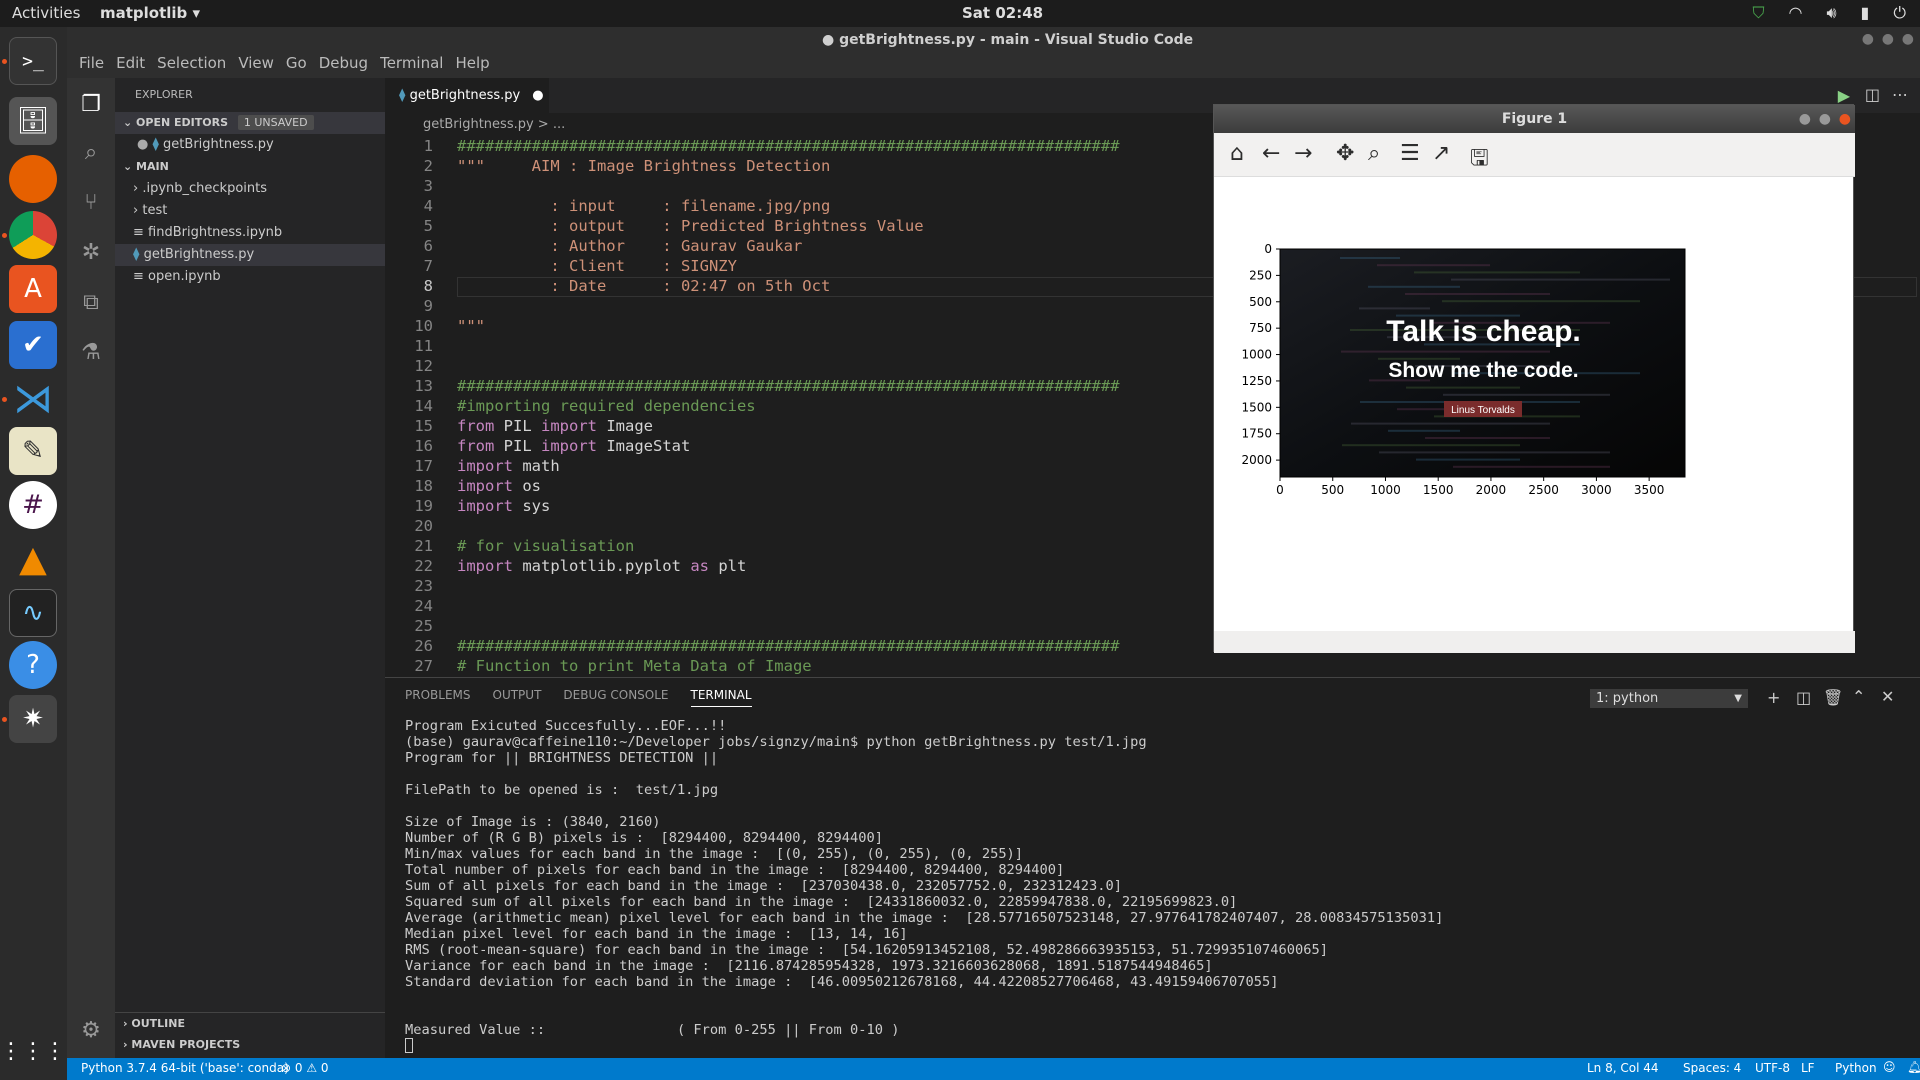 The image size is (1920, 1080). I want to click on show-apps-icon: ⋮⋮⋮, so click(33, 1051).